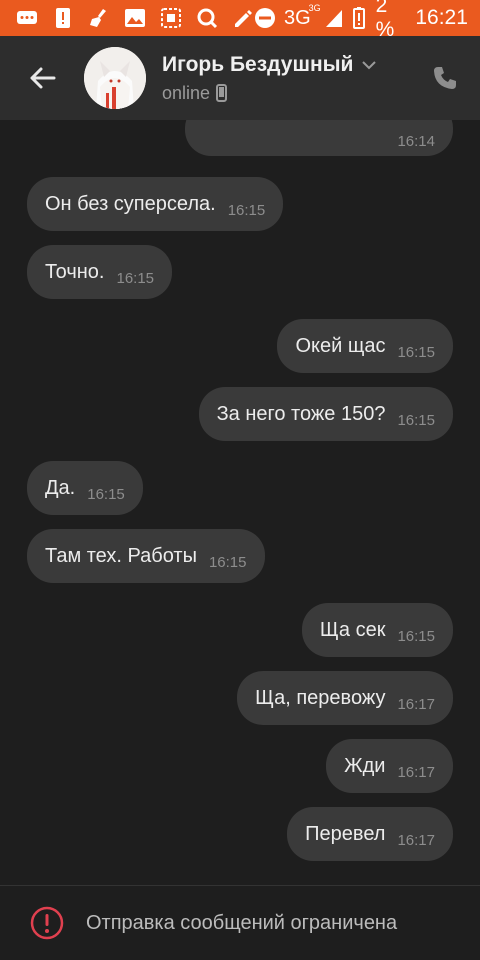 The image size is (480, 960). Describe the element at coordinates (369, 65) in the screenshot. I see `chevron-down-icon` at that location.